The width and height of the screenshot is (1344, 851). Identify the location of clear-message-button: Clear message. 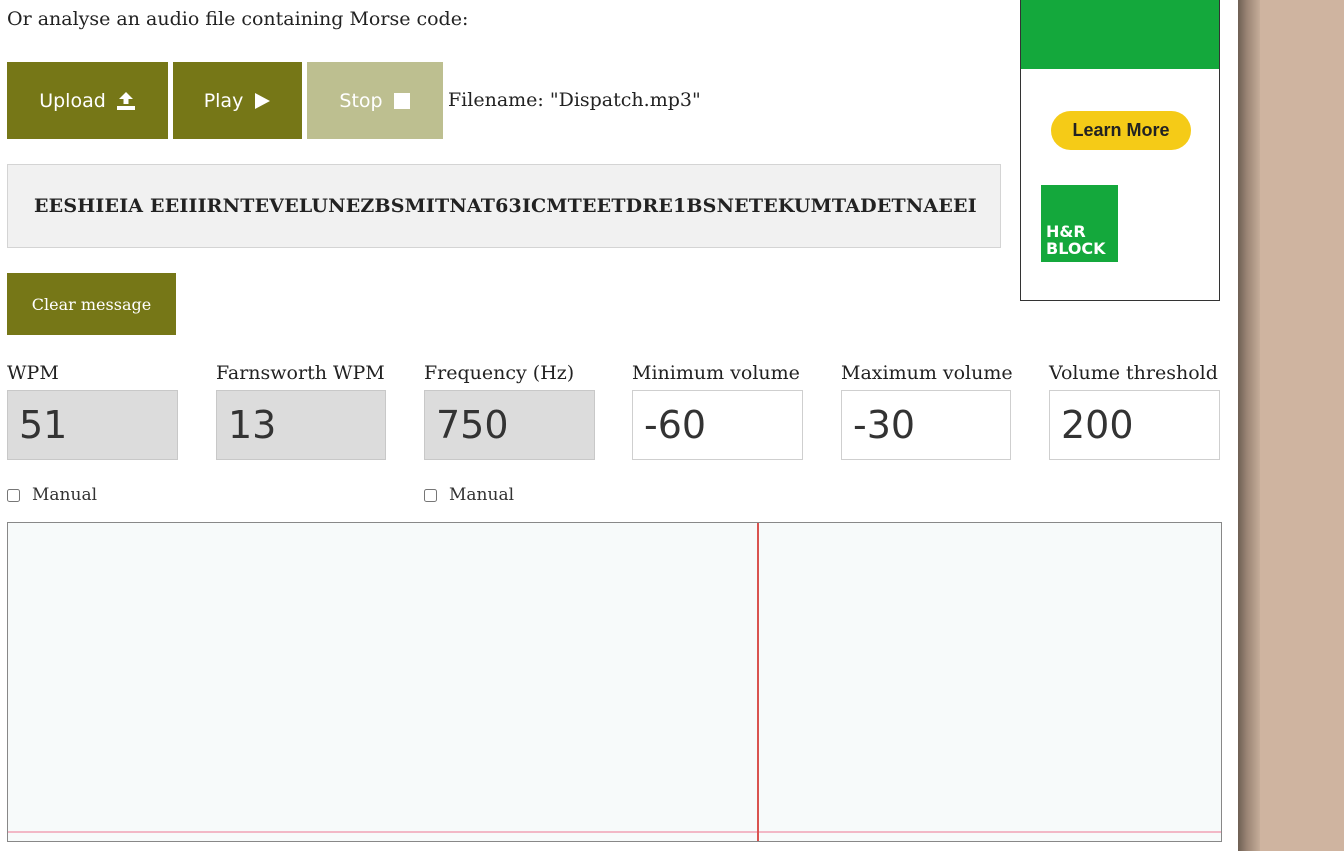
(91, 304).